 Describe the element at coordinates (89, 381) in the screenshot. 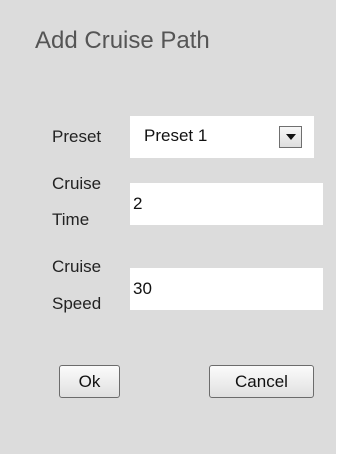

I see `ok-button: Ok` at that location.